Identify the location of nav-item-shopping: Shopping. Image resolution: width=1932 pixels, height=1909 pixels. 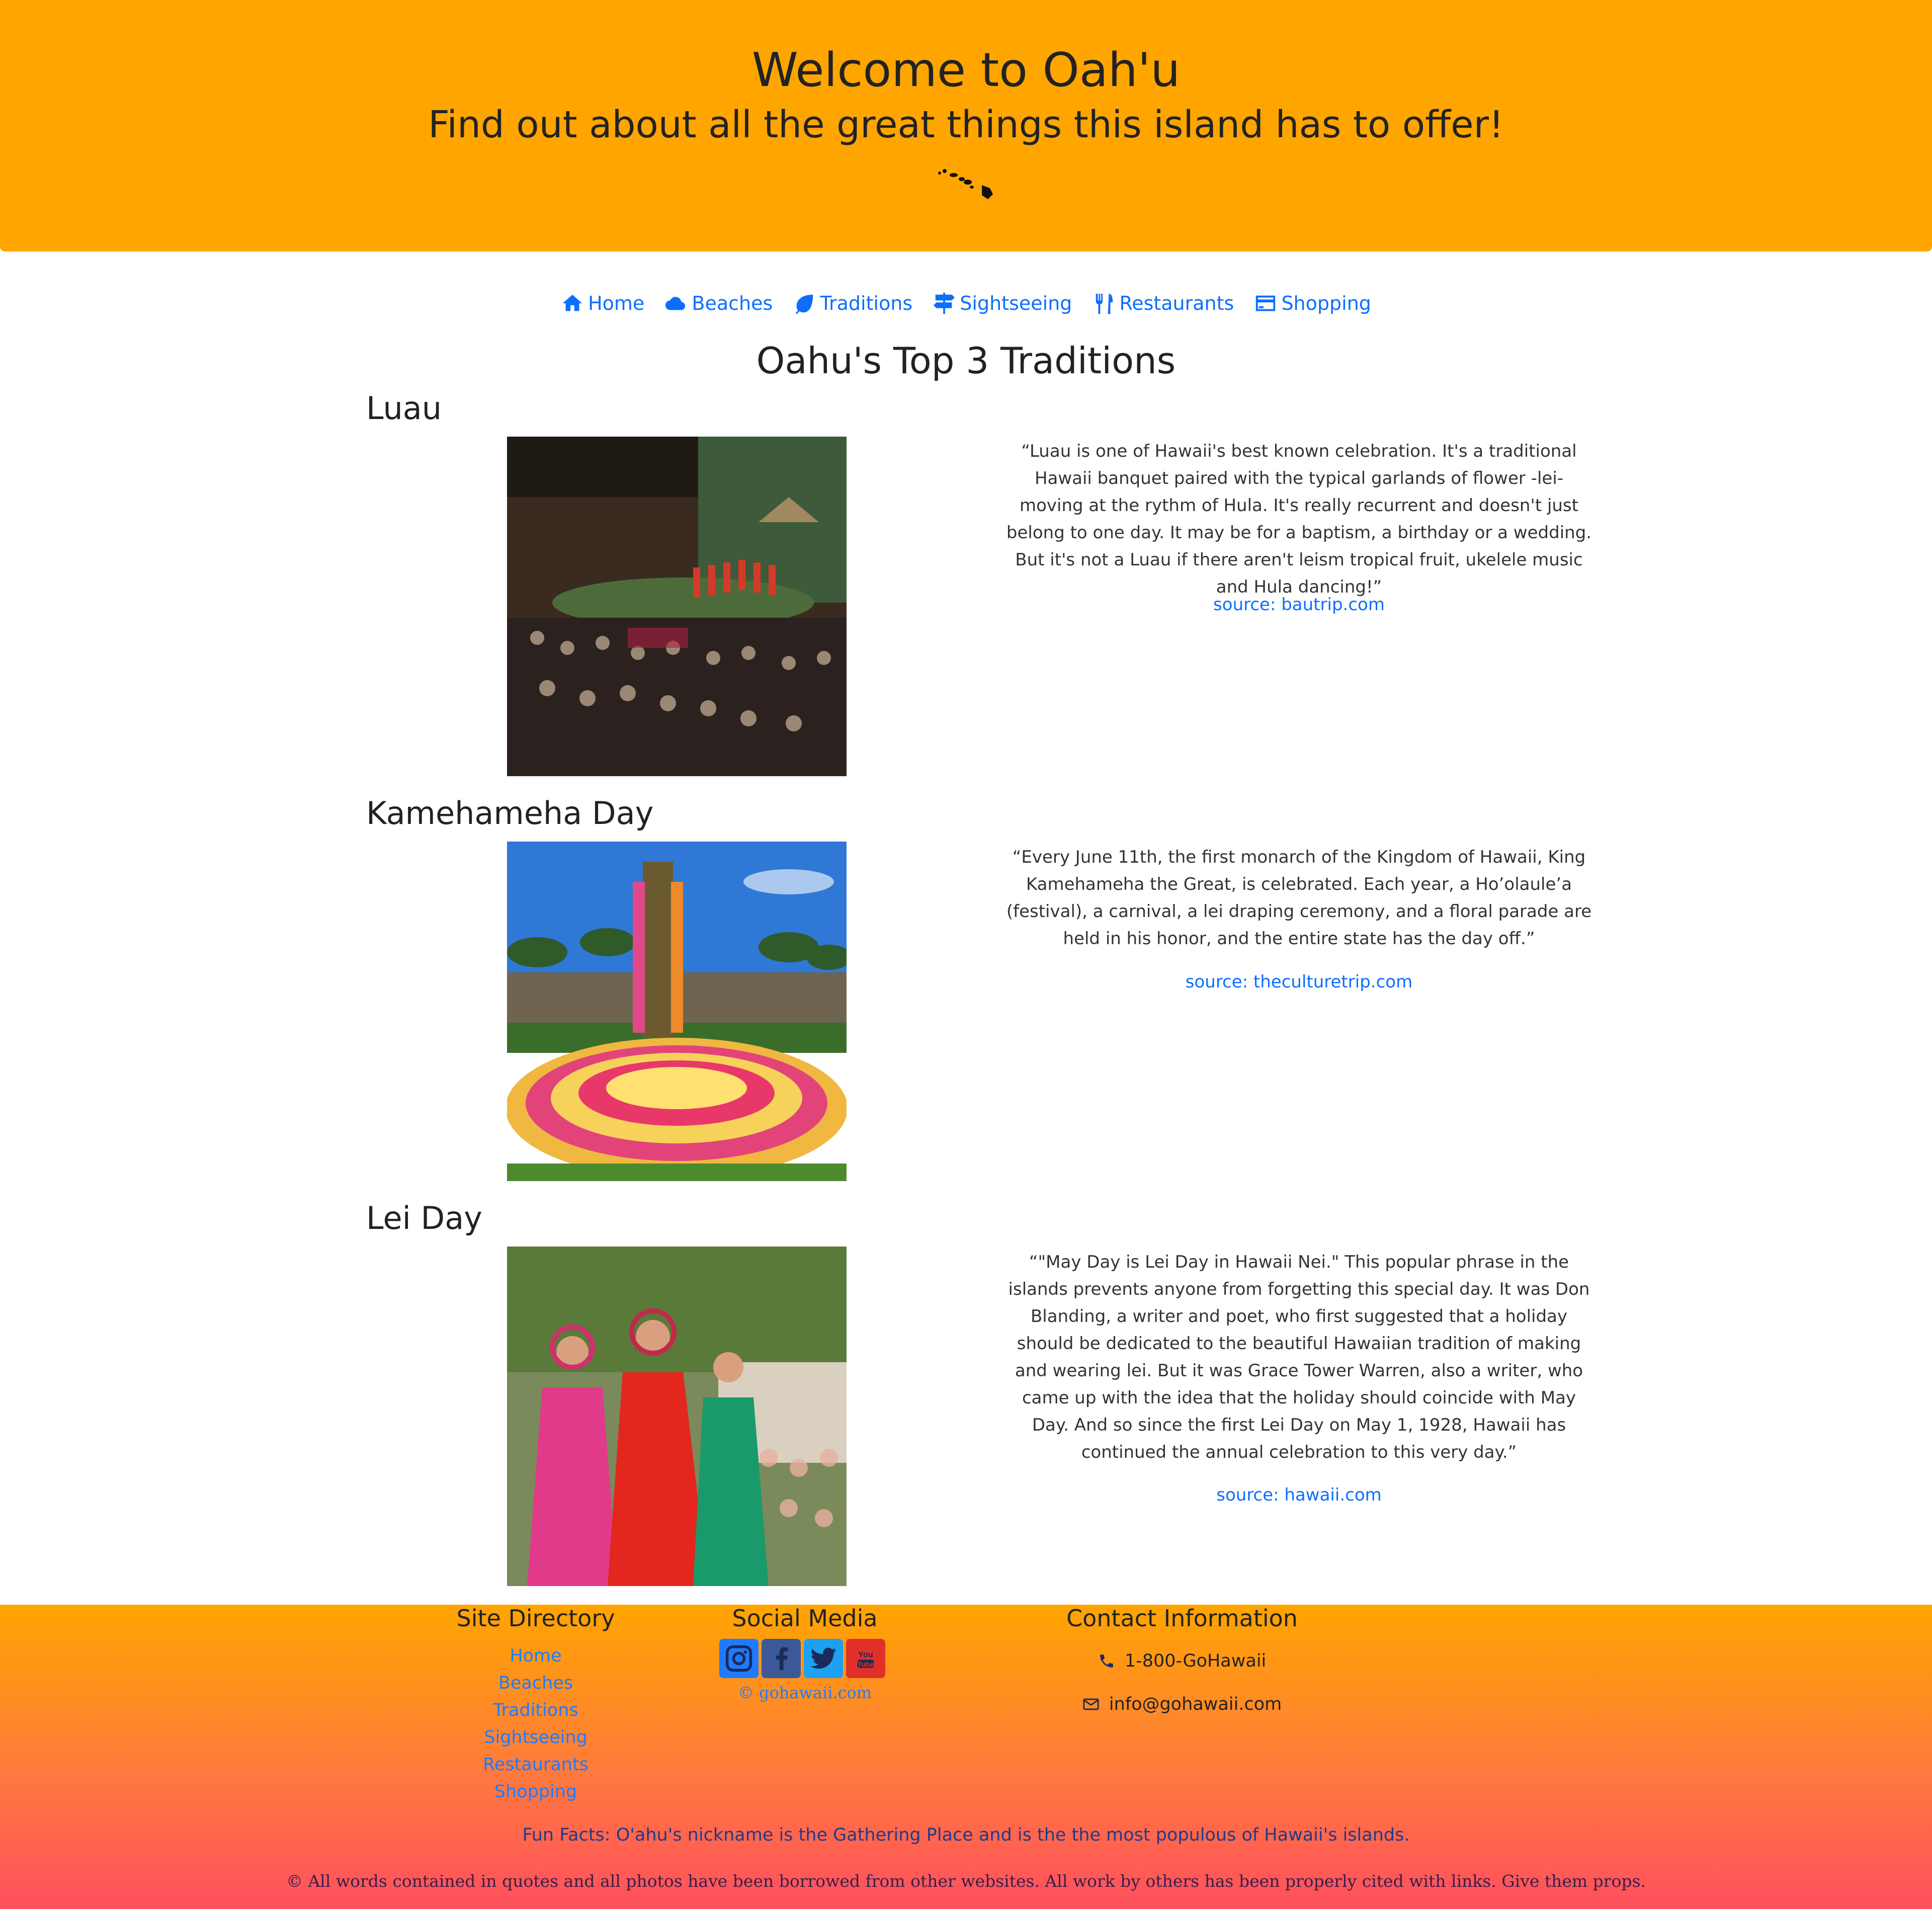
(1312, 304).